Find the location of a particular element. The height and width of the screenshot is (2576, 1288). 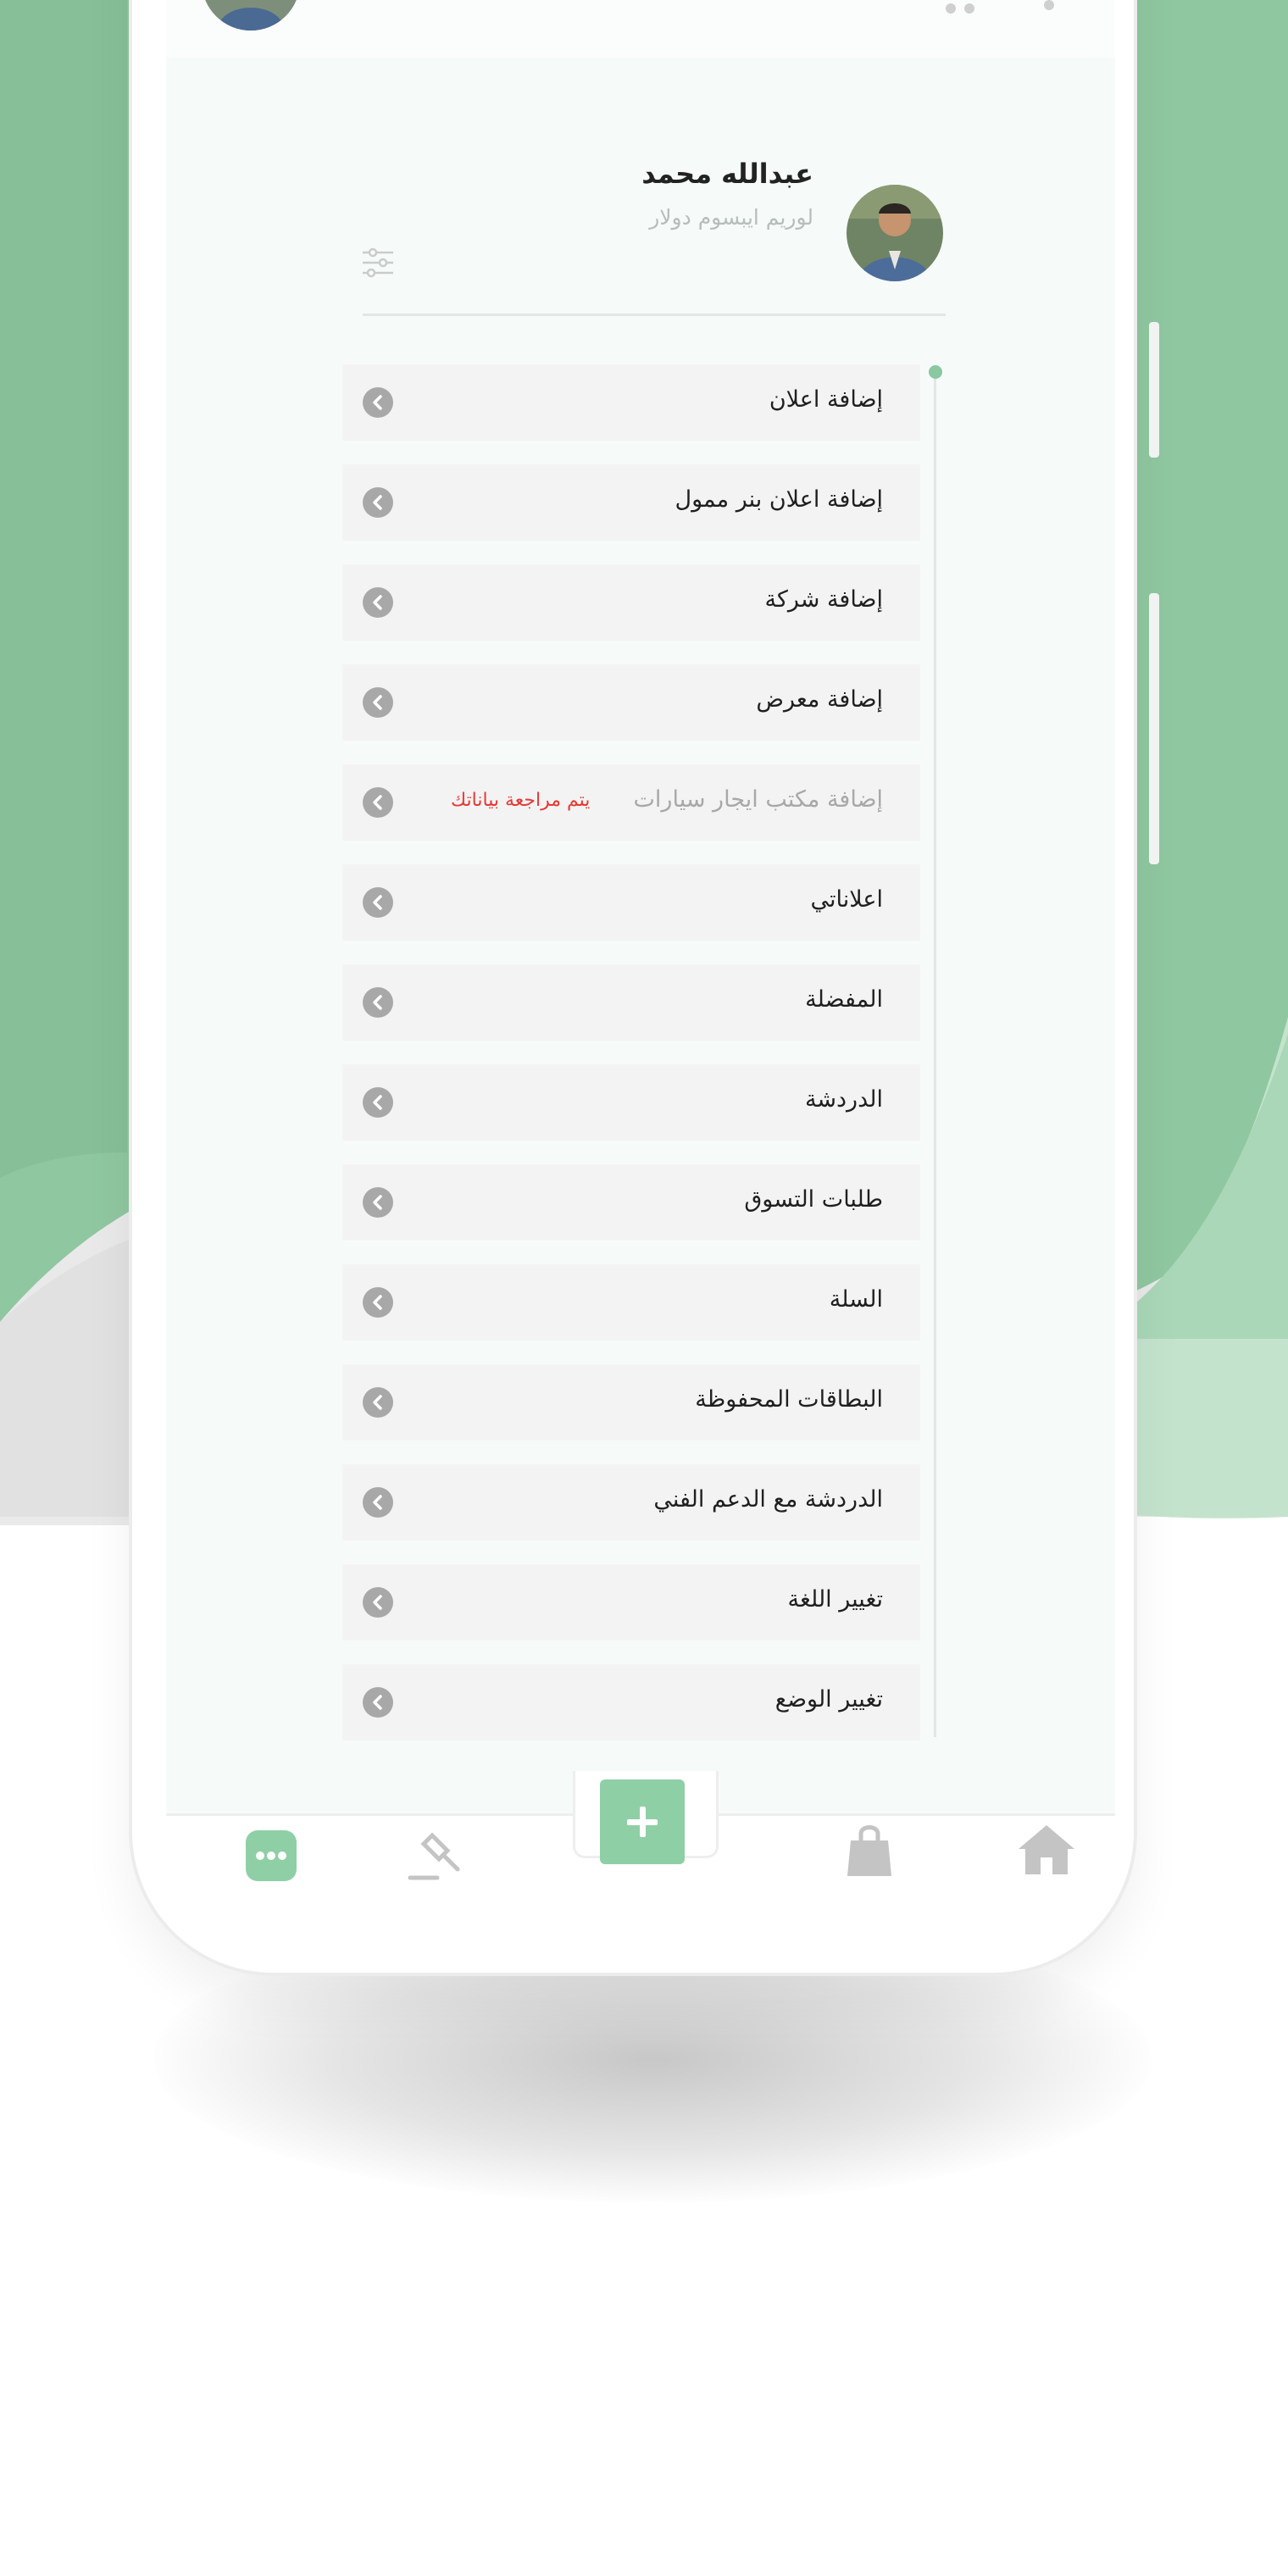

menu-timeline-dot is located at coordinates (935, 372).